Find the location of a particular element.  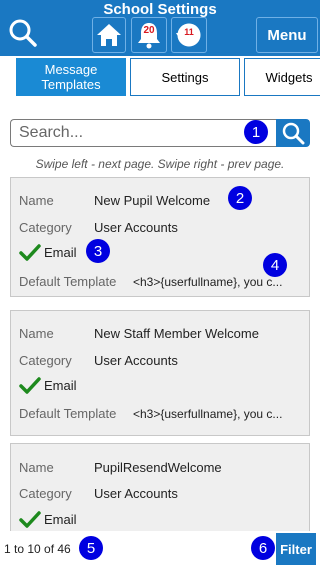

tab-widgets: Widgets is located at coordinates (282, 77).